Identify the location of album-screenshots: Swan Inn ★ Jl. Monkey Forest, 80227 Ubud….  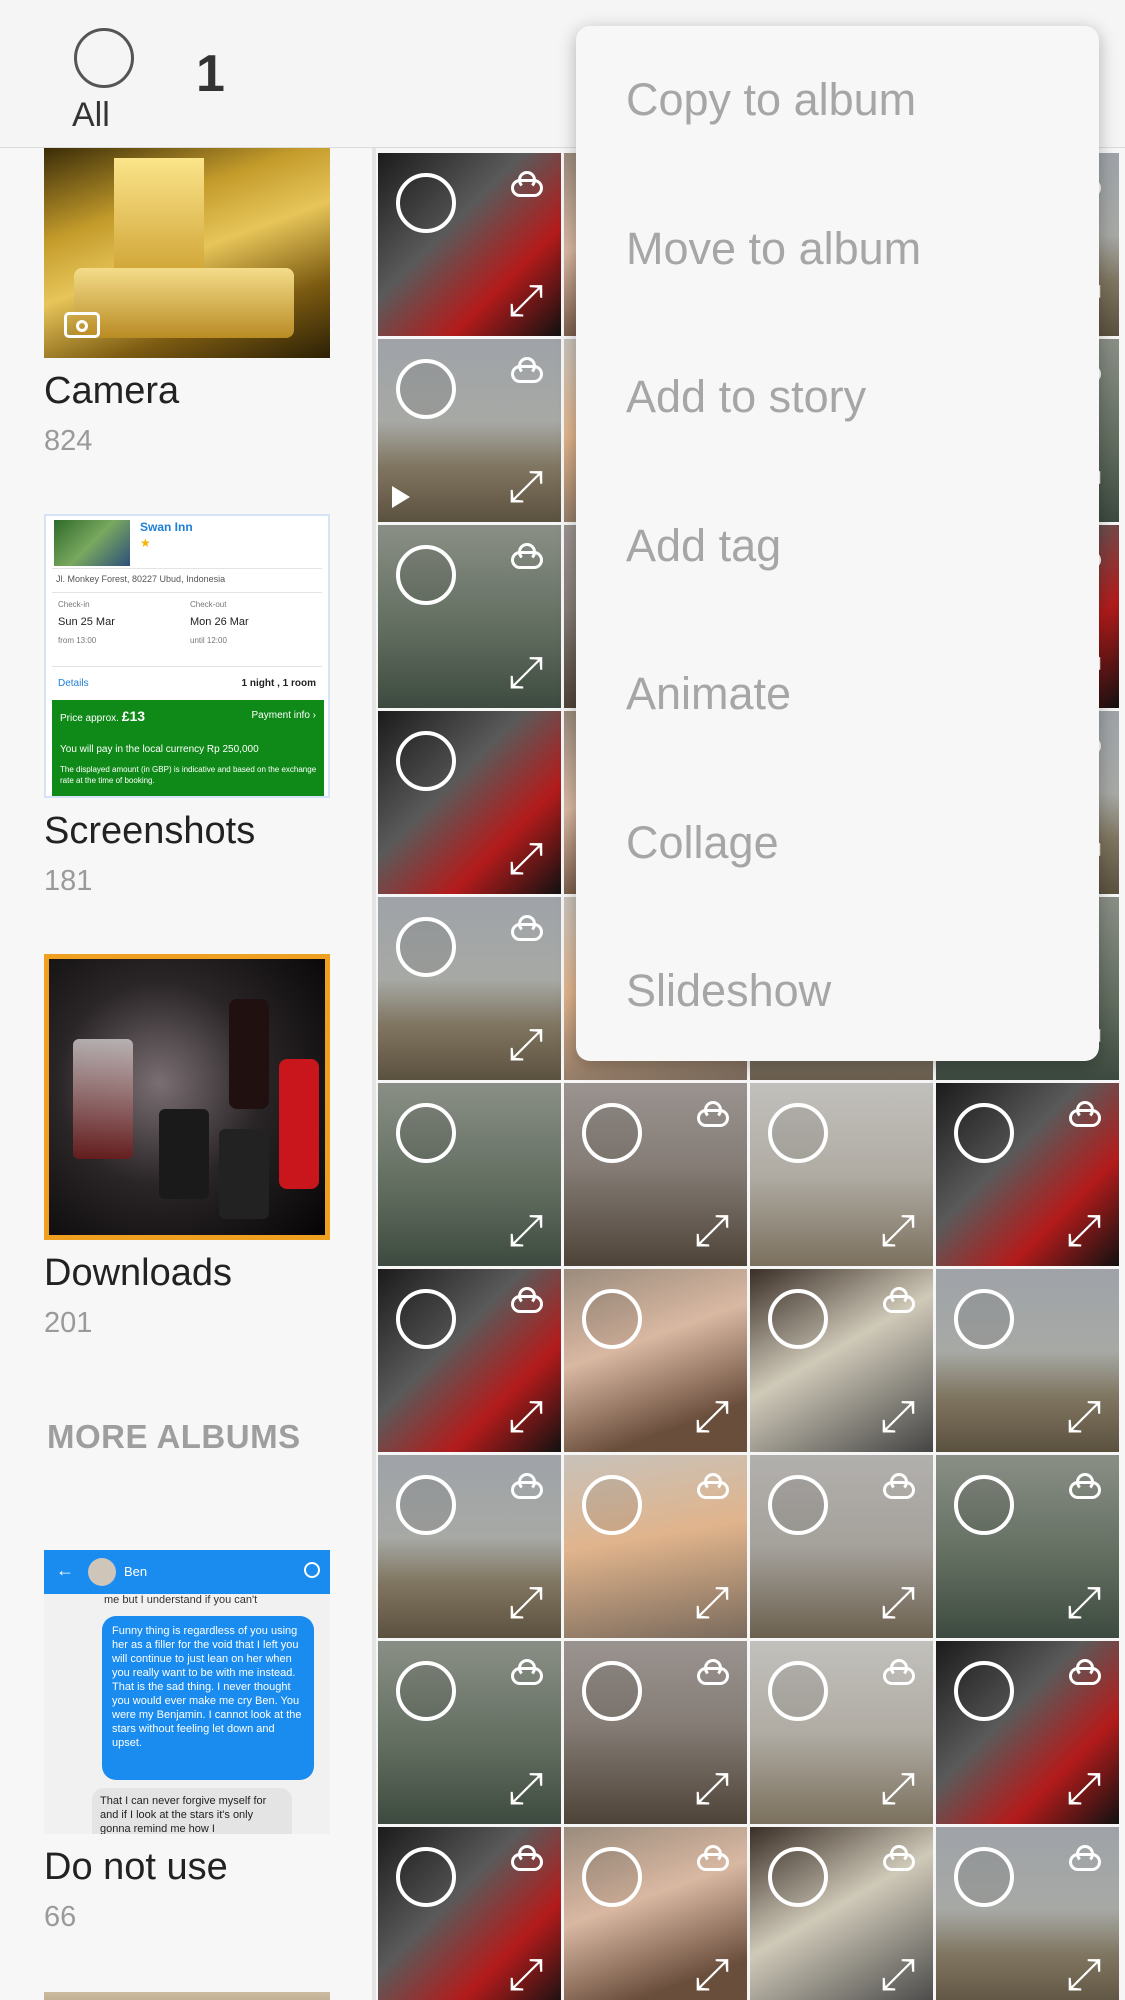
(187, 706).